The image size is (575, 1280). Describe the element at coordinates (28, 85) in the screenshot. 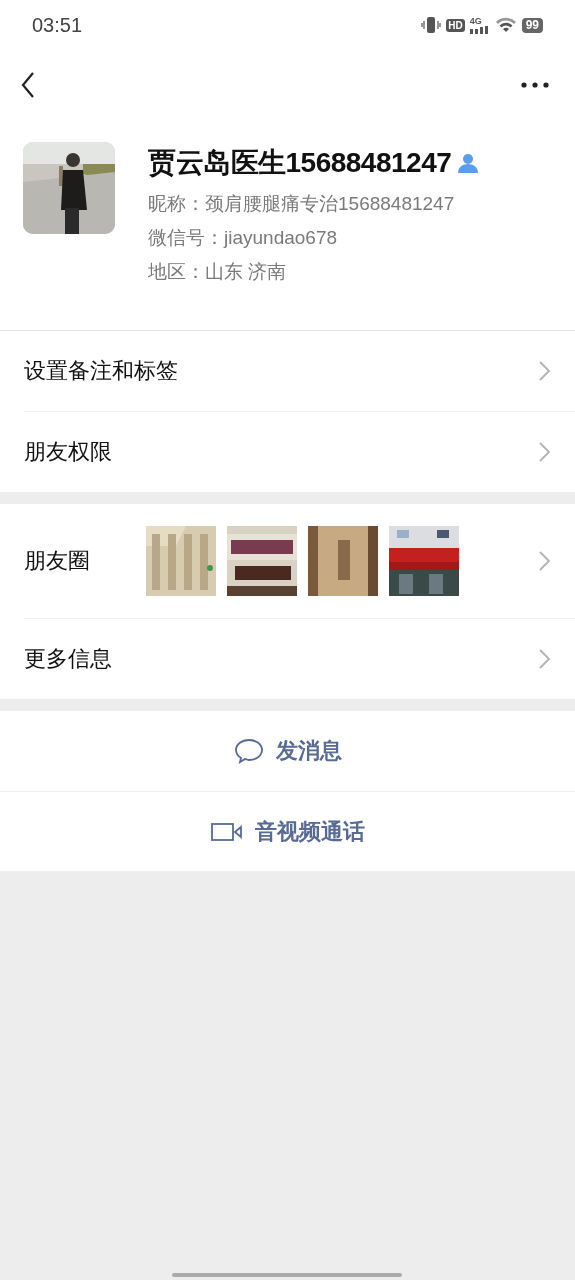

I see `back-icon` at that location.